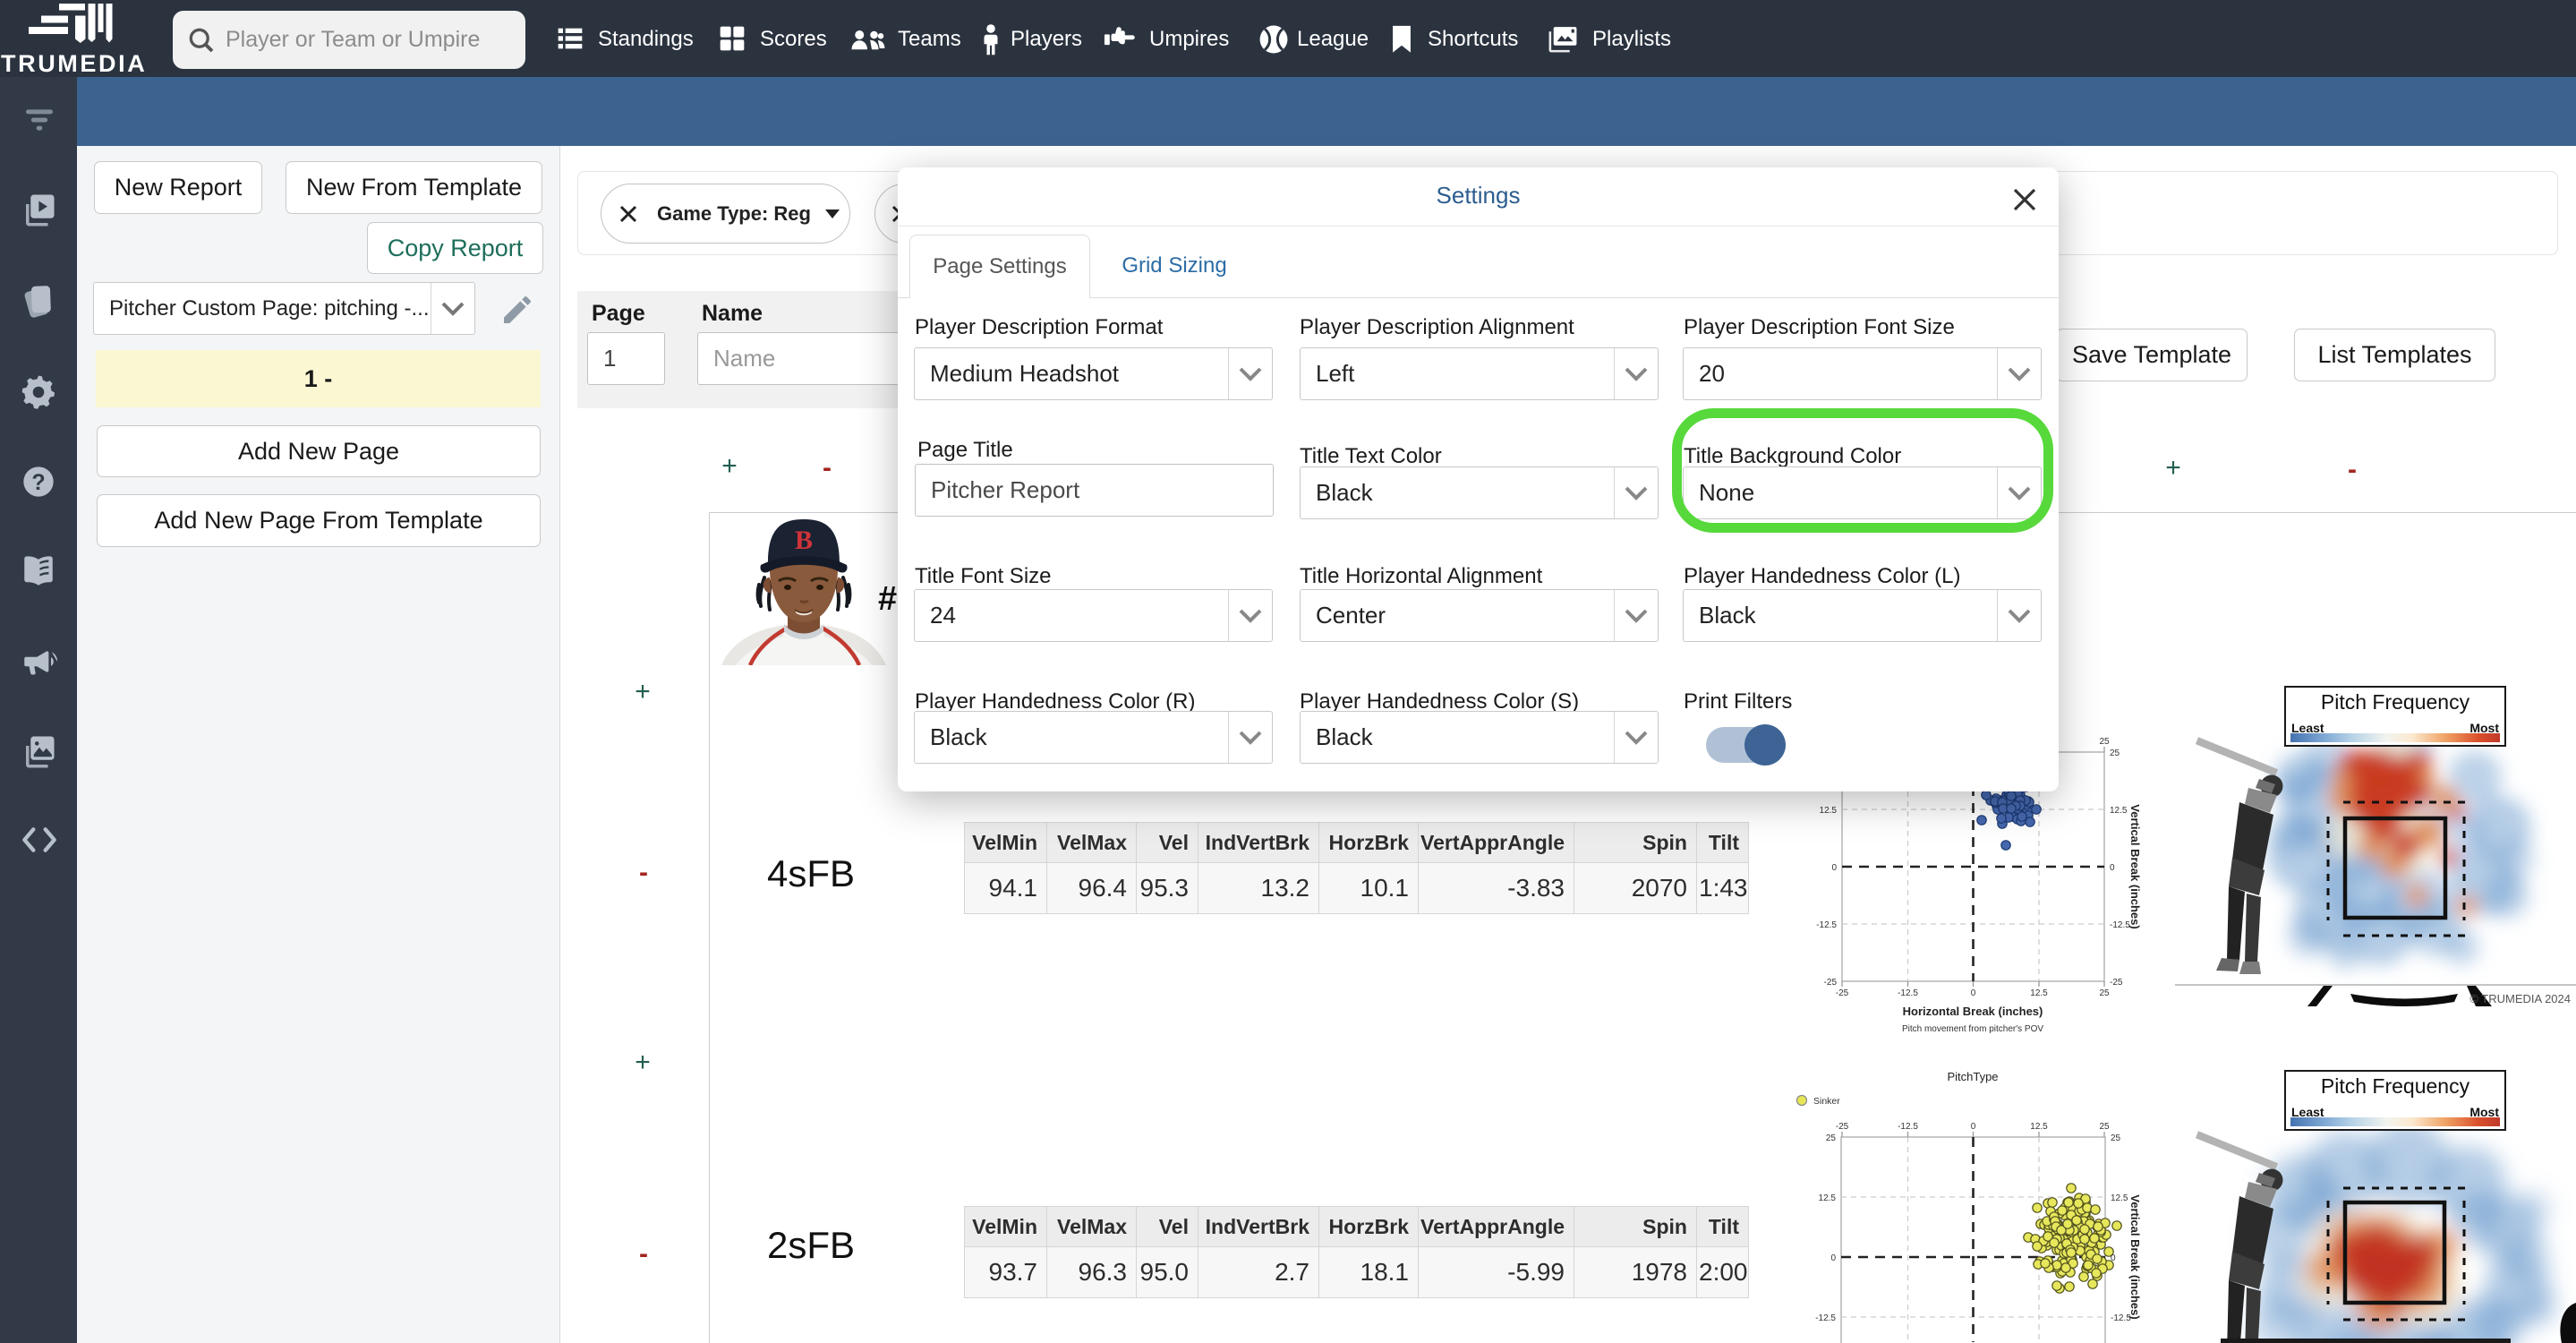 The height and width of the screenshot is (1343, 2576). I want to click on svg-text: B, so click(804, 540).